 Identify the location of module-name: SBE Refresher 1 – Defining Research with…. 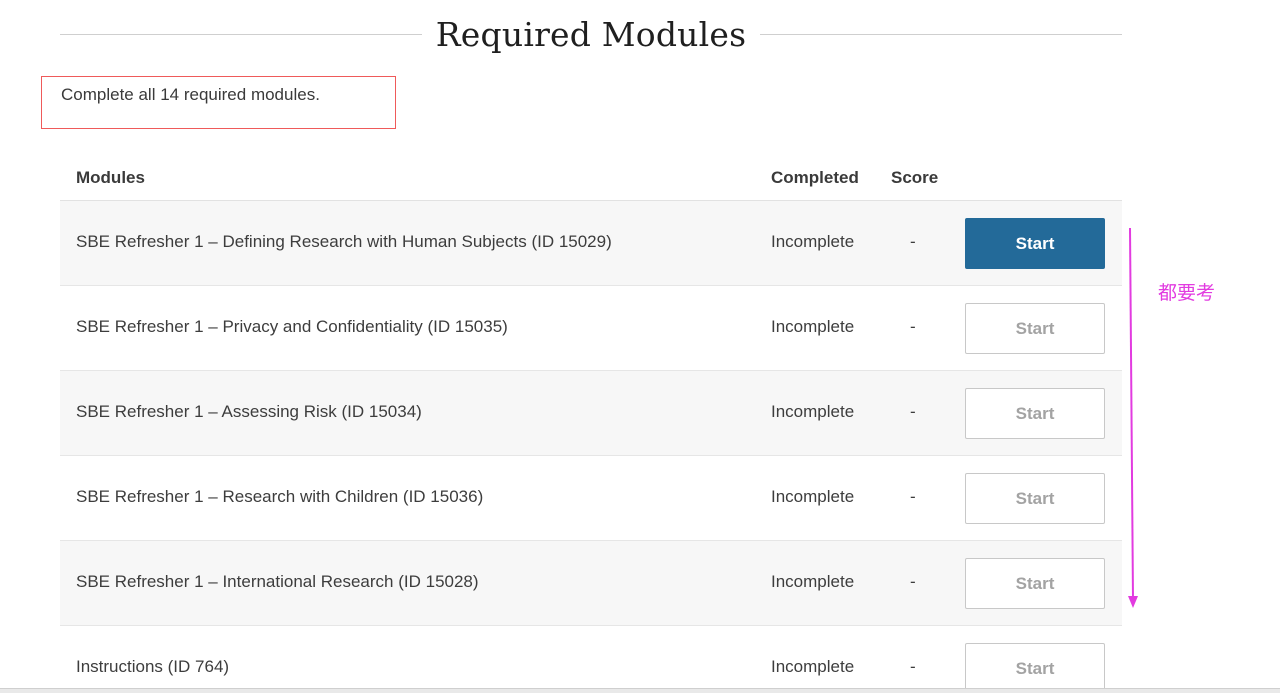
(344, 241).